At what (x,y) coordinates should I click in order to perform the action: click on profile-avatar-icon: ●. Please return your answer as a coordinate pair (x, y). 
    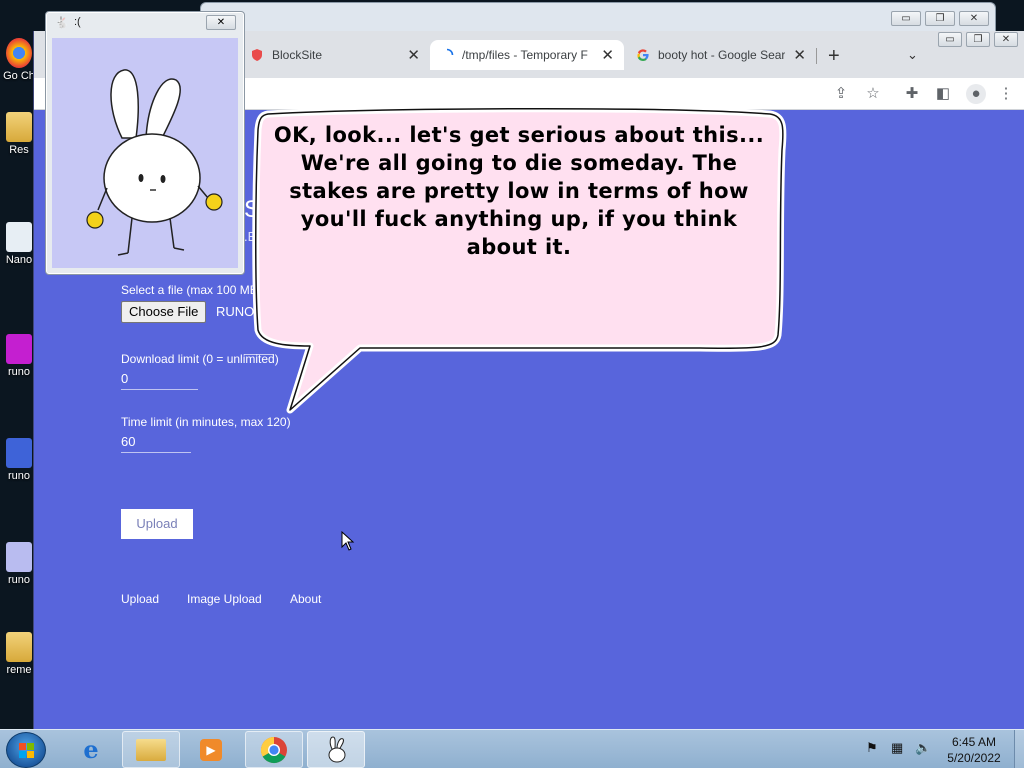
    Looking at the image, I should click on (976, 94).